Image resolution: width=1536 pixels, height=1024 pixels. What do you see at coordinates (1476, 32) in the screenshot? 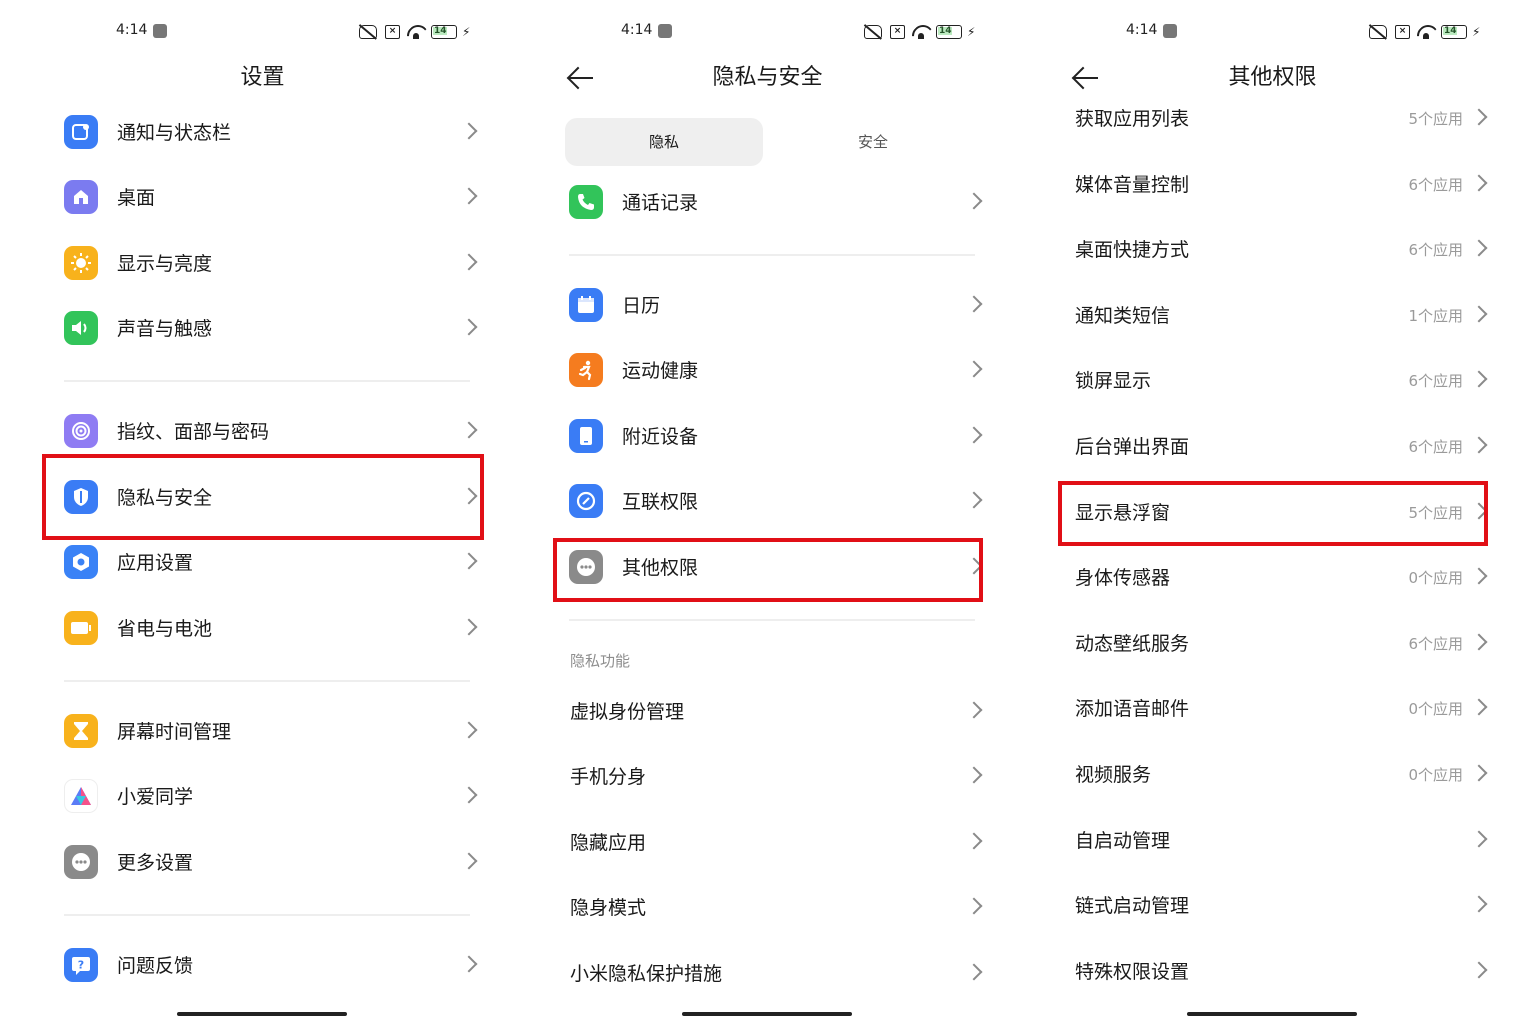
I see `charging-icon: ⚡` at bounding box center [1476, 32].